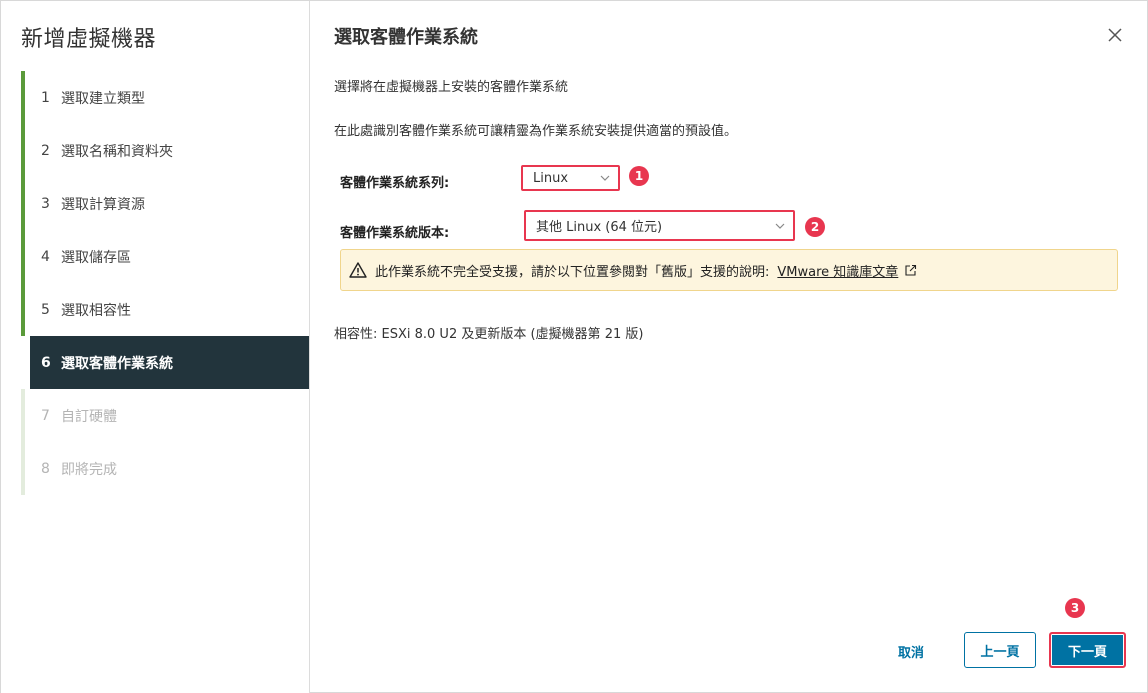 This screenshot has width=1148, height=693. What do you see at coordinates (599, 227) in the screenshot?
I see `os-version-value: 其他 Linux (64 位元)` at bounding box center [599, 227].